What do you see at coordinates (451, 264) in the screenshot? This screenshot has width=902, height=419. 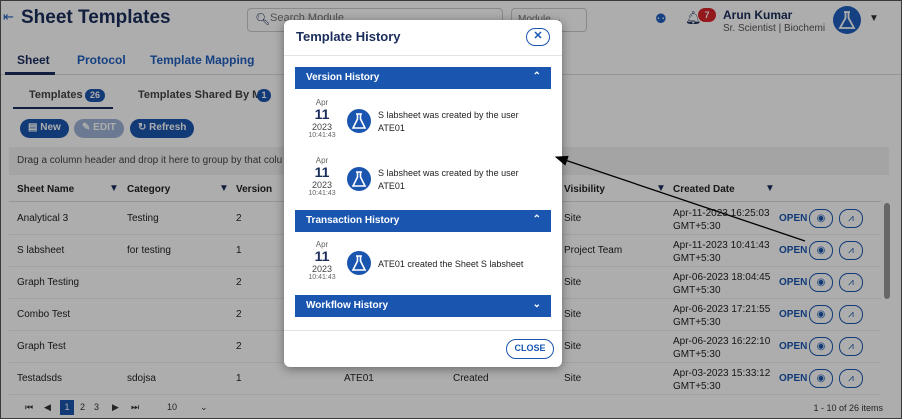 I see `entry-text: ATE01 created the Sheet S labsheet` at bounding box center [451, 264].